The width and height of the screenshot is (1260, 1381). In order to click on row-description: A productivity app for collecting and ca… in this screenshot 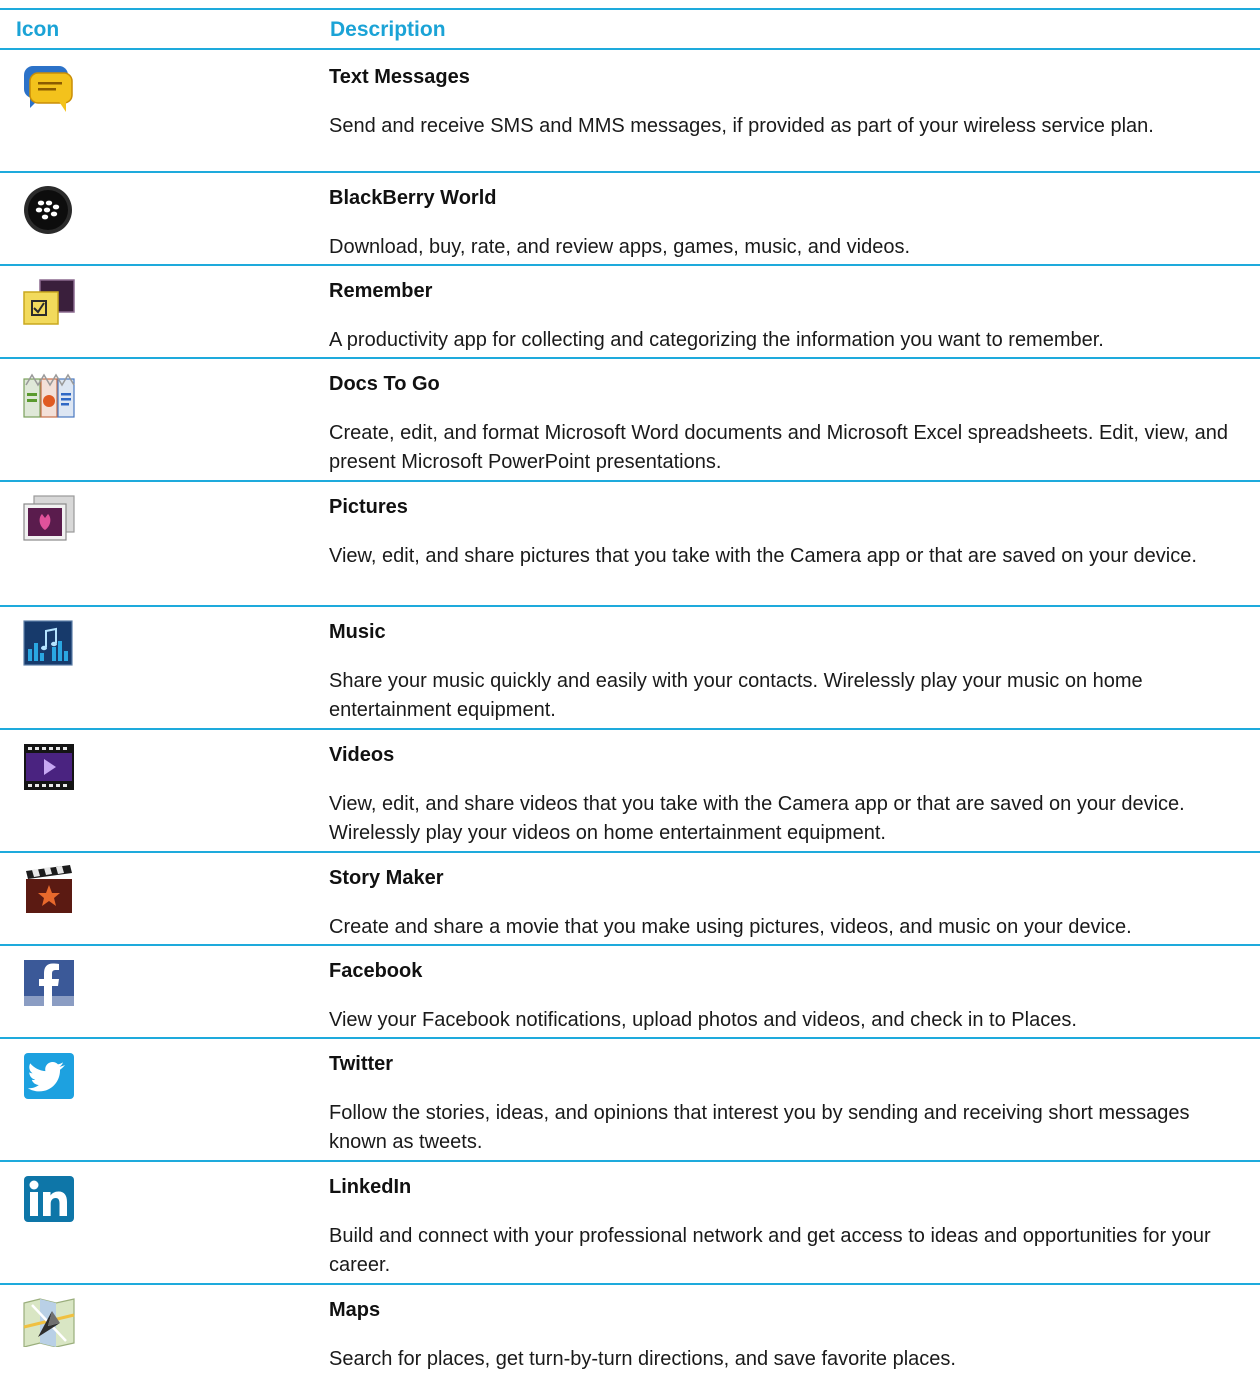, I will do `click(716, 340)`.